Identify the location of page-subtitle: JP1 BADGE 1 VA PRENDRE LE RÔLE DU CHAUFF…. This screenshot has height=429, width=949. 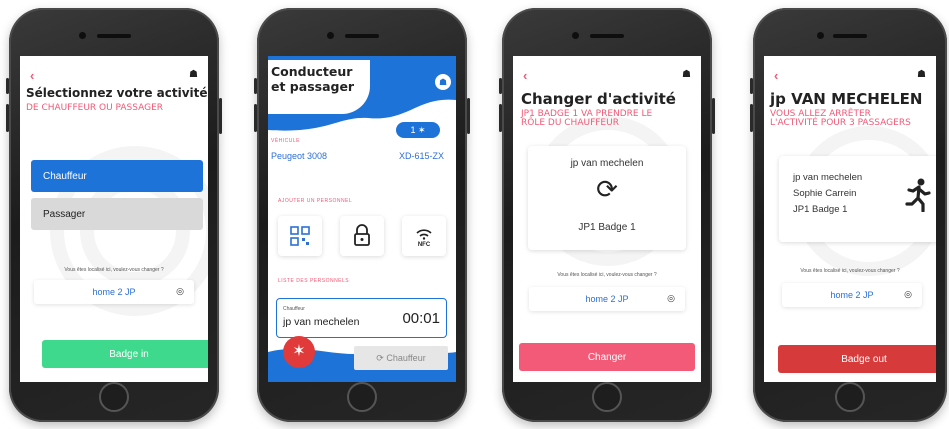
(587, 118).